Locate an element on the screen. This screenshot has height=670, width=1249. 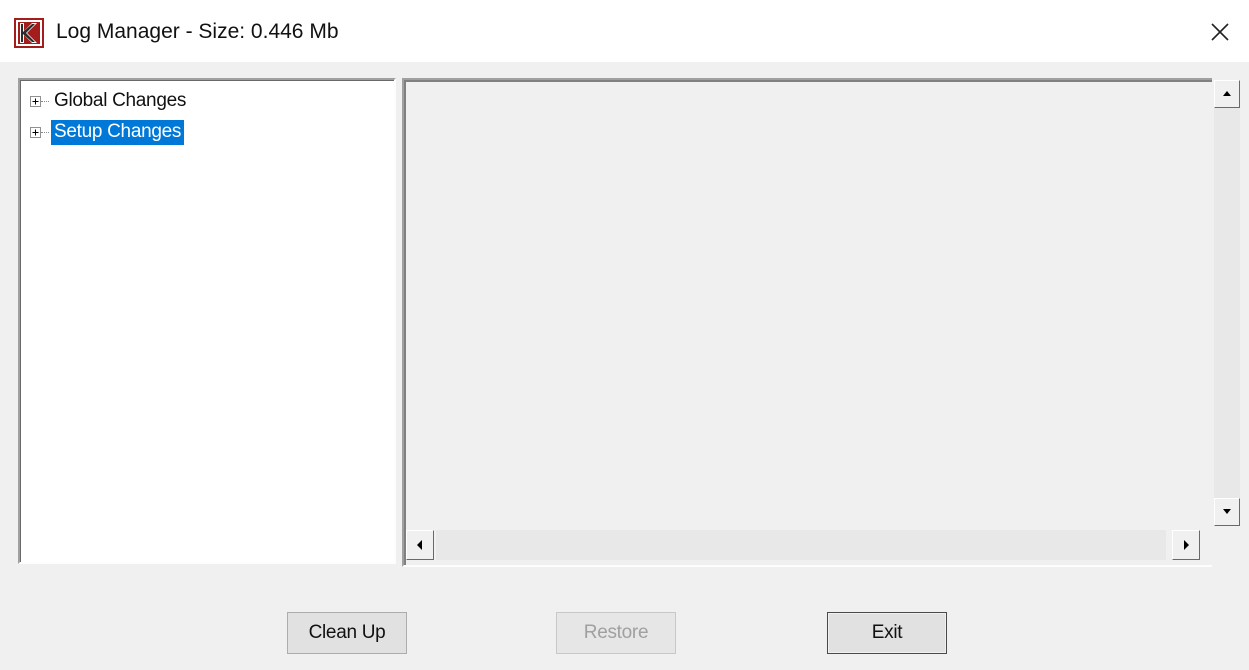
scroll-up-button is located at coordinates (1227, 94).